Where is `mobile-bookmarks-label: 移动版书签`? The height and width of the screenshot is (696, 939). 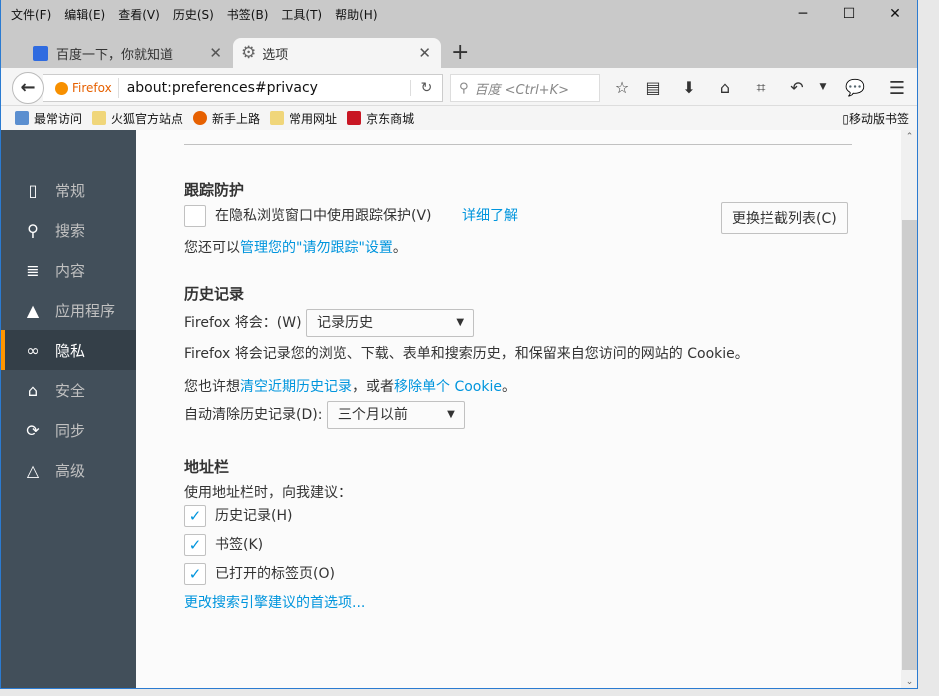 mobile-bookmarks-label: 移动版书签 is located at coordinates (878, 119).